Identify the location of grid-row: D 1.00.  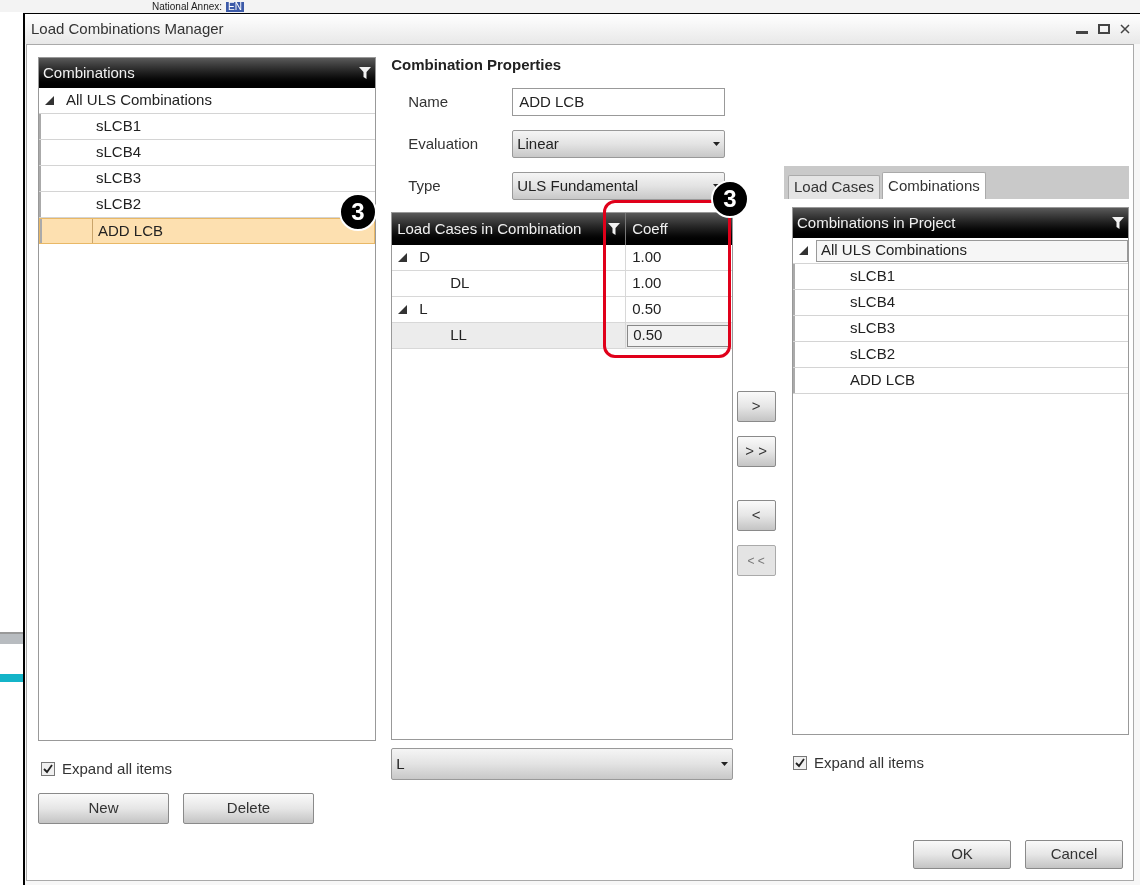
(562, 258).